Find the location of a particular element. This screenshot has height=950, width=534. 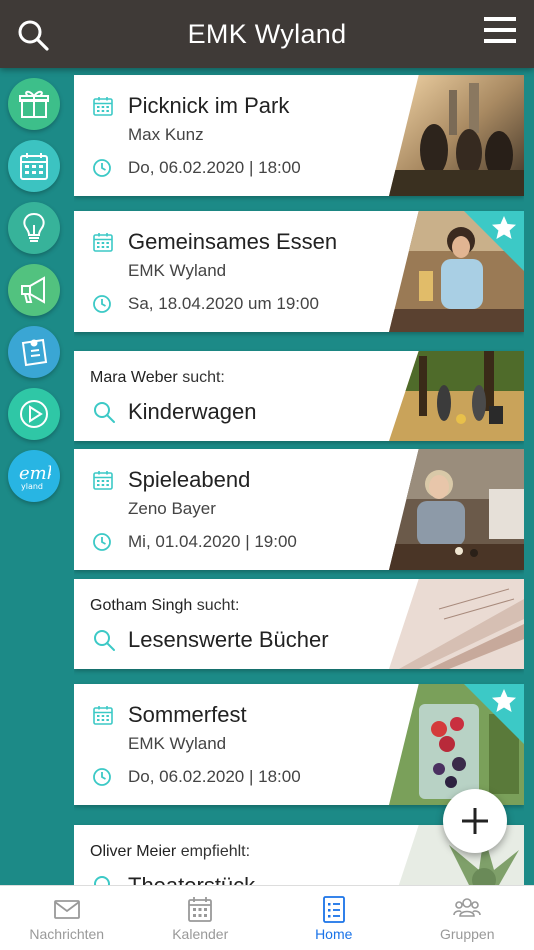

gift-icon is located at coordinates (34, 104).